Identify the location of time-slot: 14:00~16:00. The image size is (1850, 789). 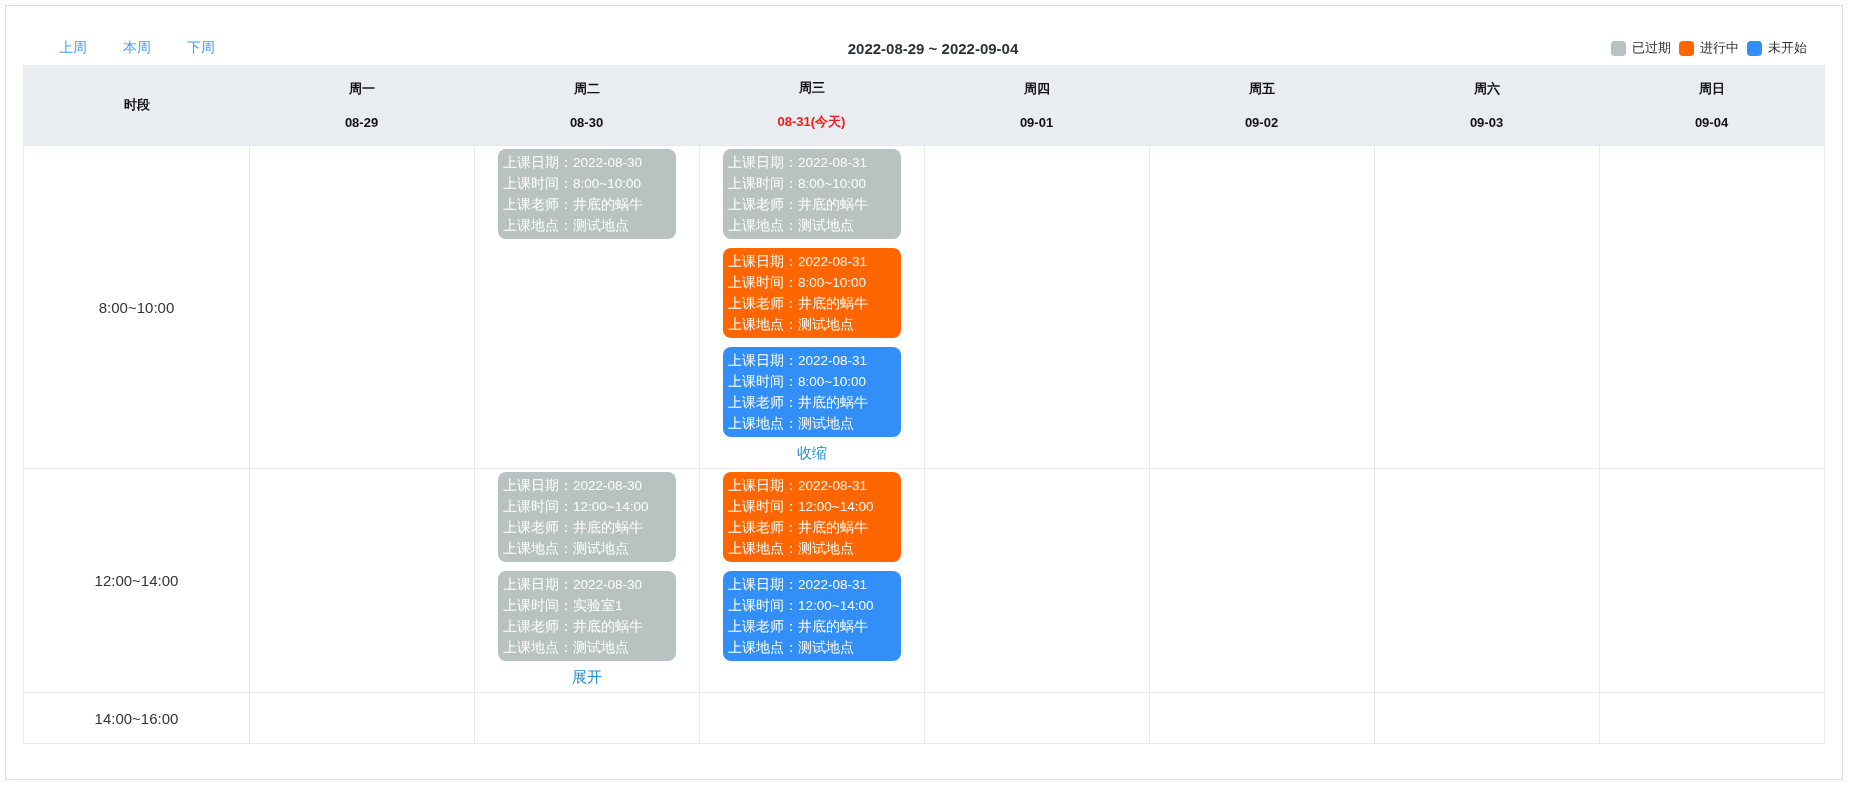
(136, 718).